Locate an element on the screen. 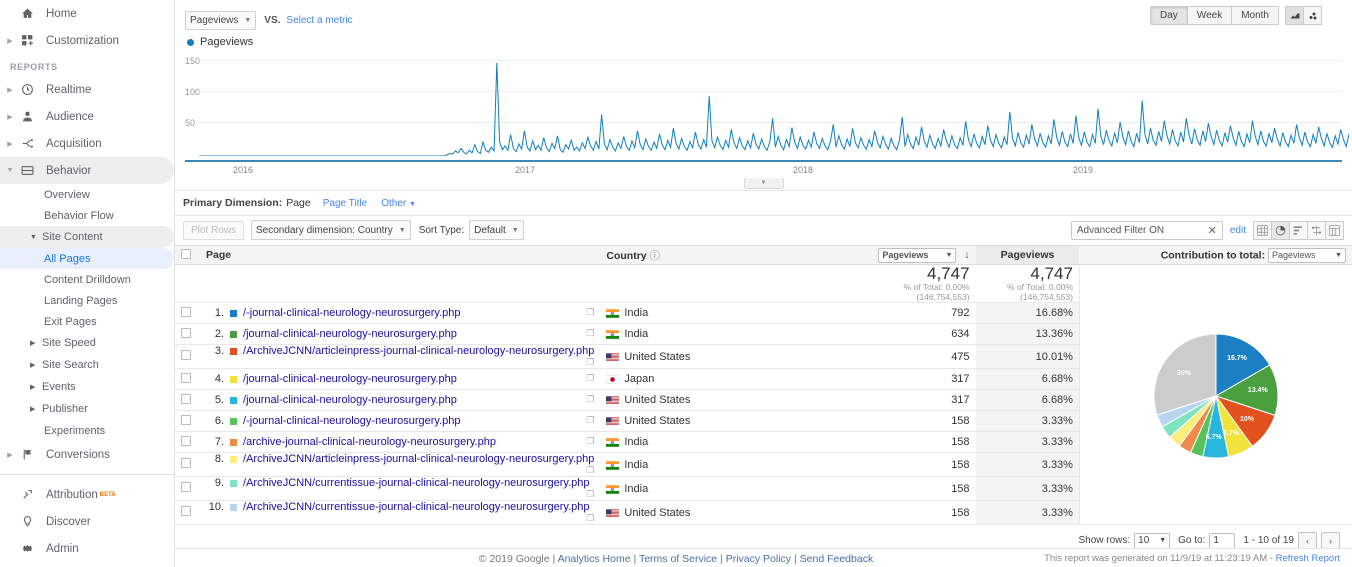  select-all-checkbox is located at coordinates (186, 253).